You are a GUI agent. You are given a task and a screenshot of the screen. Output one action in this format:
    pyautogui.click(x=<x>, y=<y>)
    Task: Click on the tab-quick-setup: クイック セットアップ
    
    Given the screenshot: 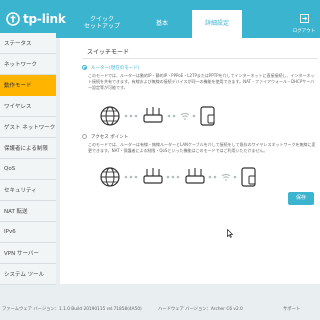 What is the action you would take?
    pyautogui.click(x=102, y=24)
    